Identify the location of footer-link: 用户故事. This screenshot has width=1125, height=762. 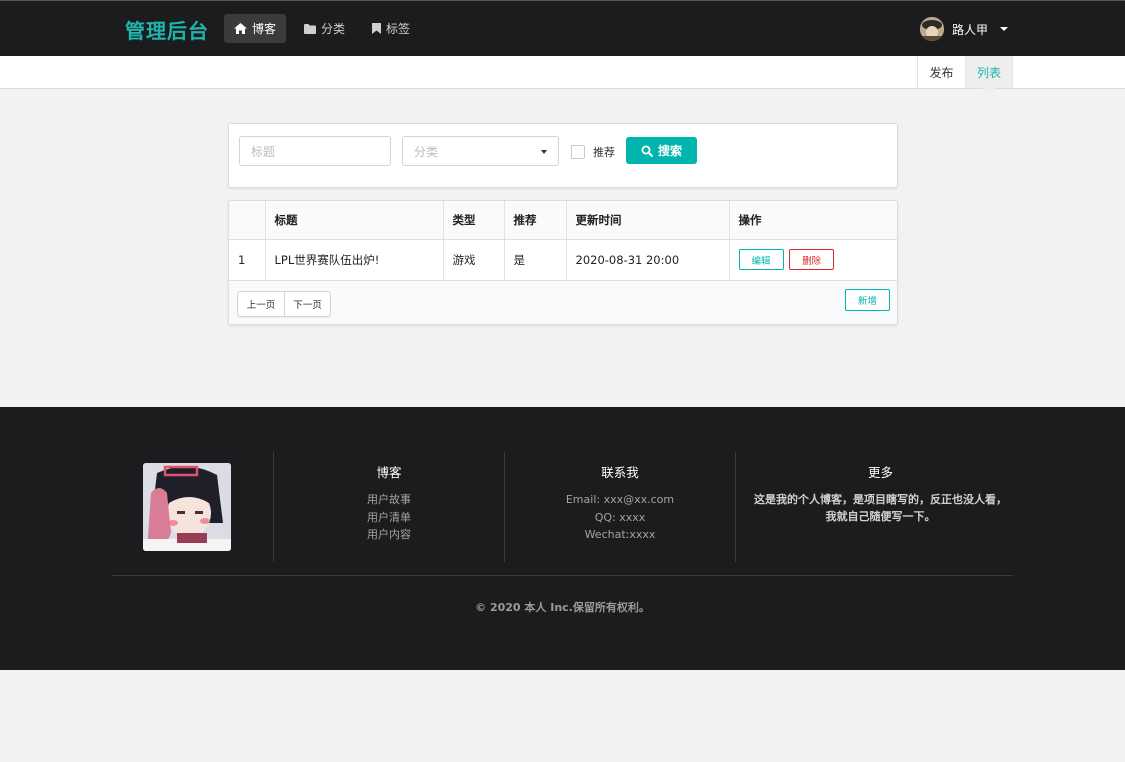
(389, 500).